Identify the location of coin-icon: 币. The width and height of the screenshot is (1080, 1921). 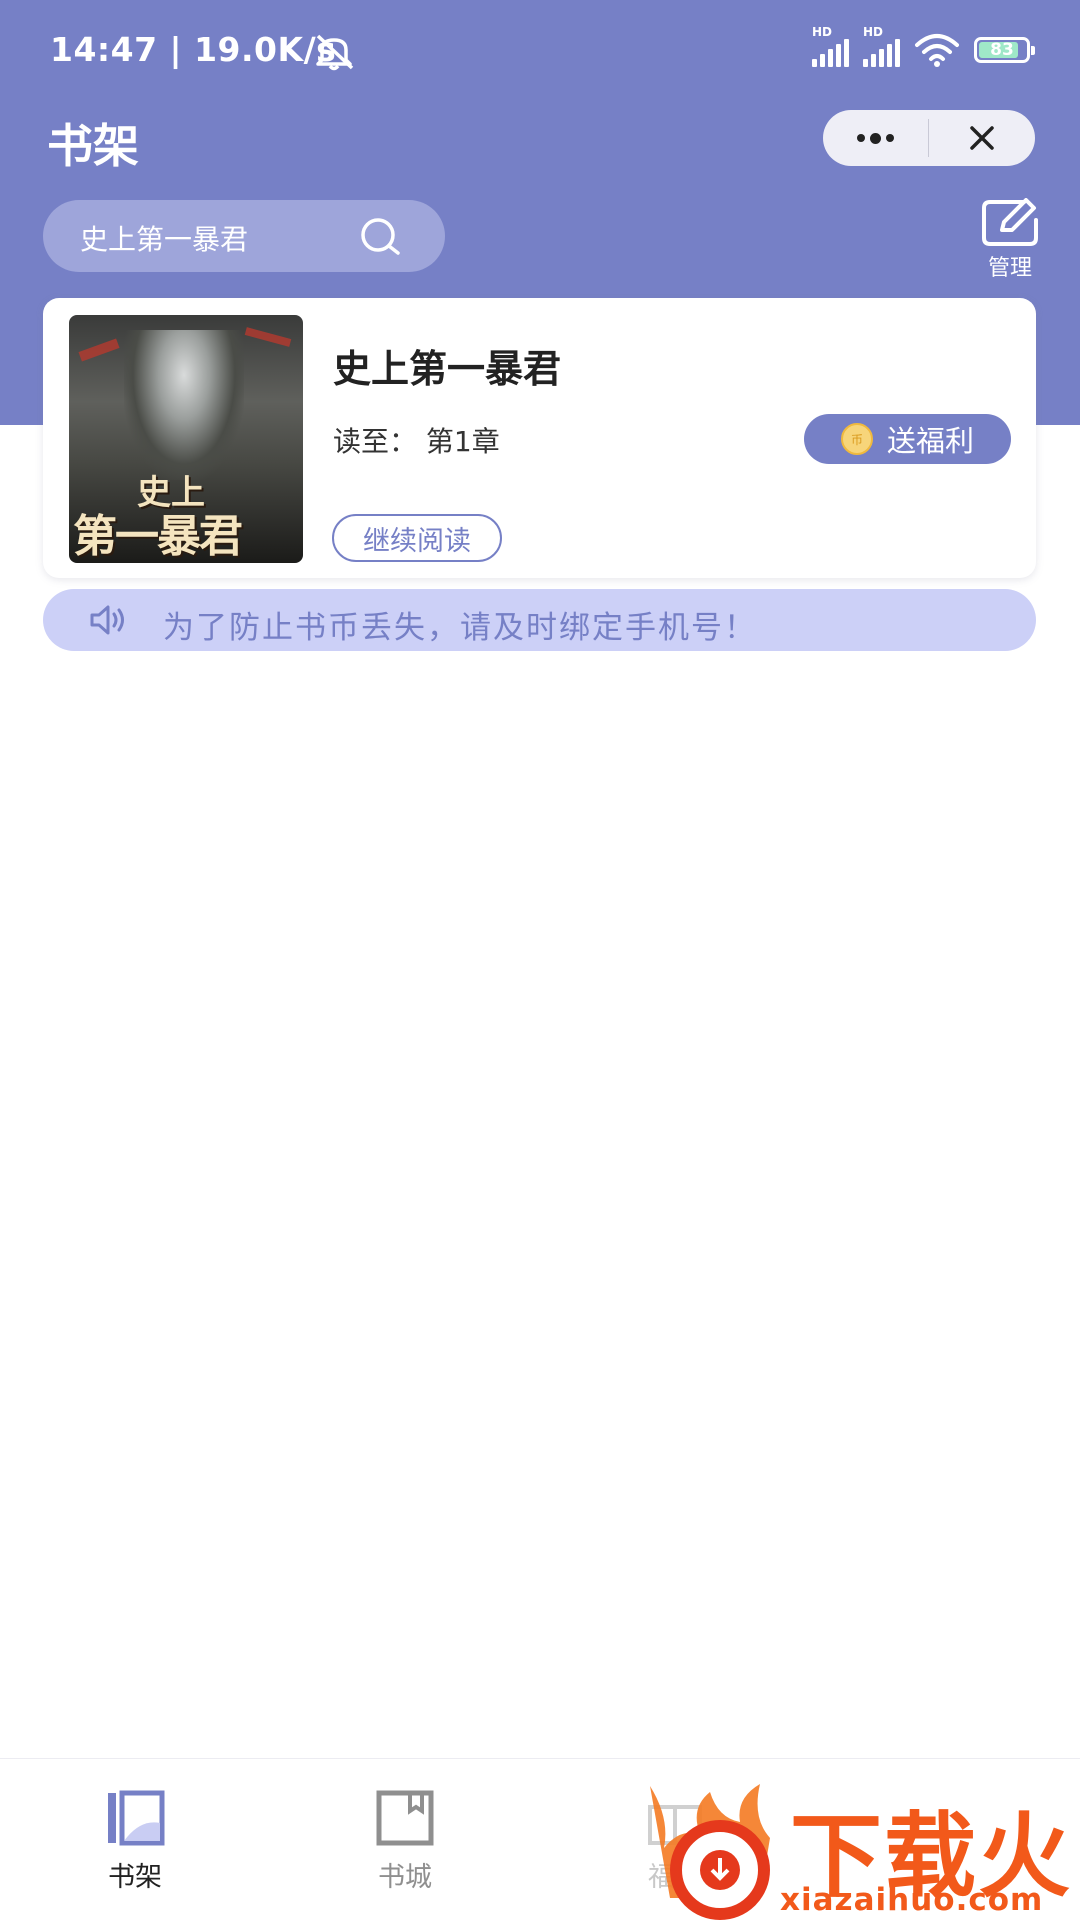
(856, 439).